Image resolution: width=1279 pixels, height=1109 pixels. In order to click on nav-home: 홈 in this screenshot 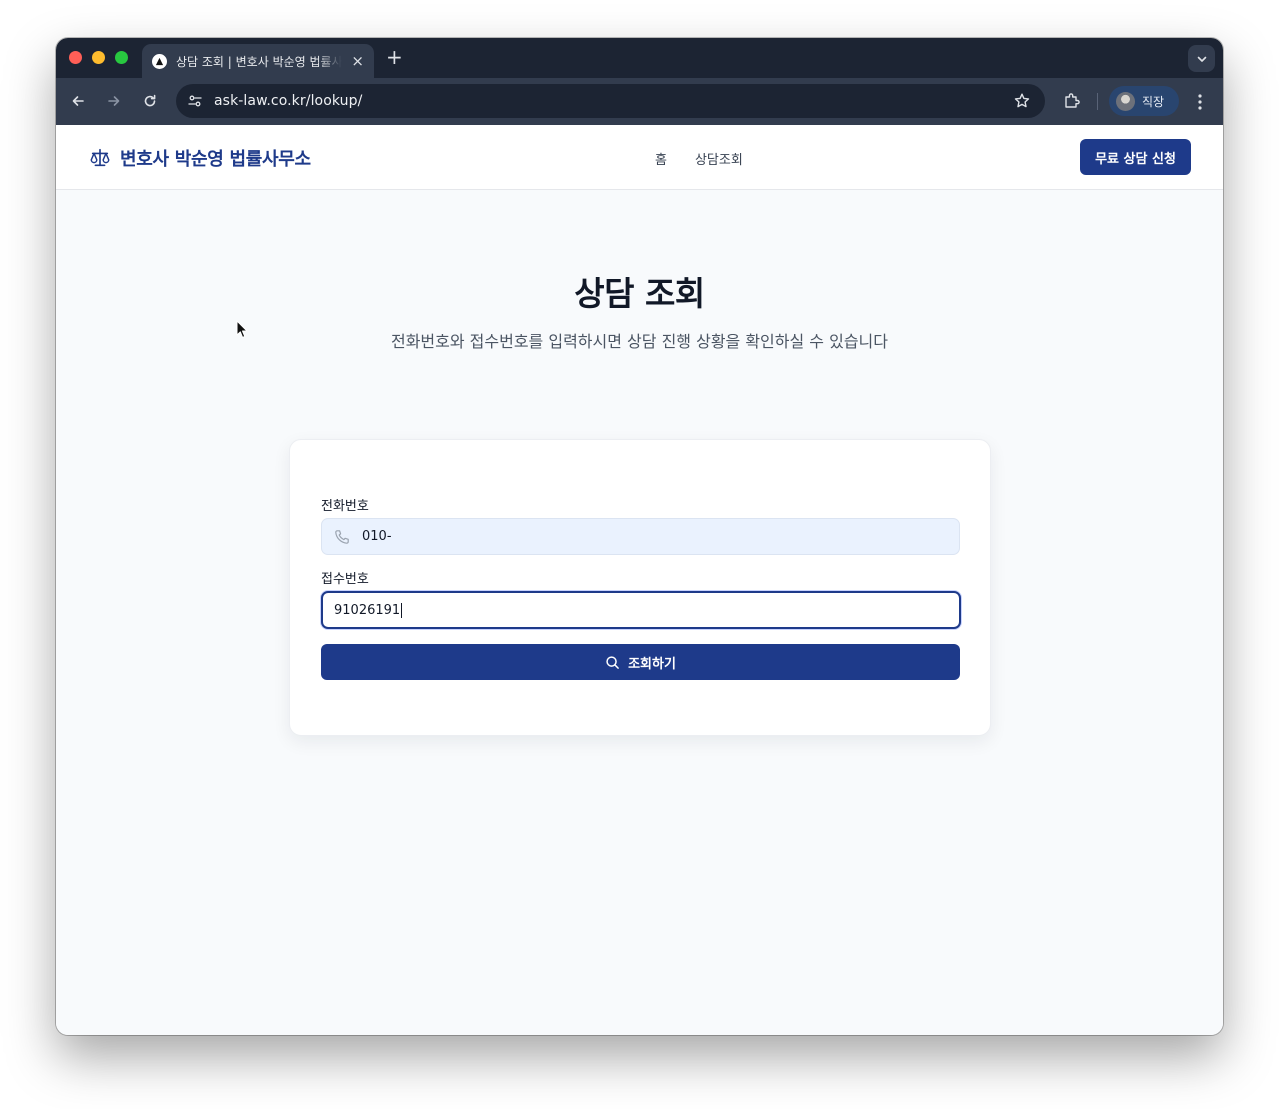, I will do `click(661, 158)`.